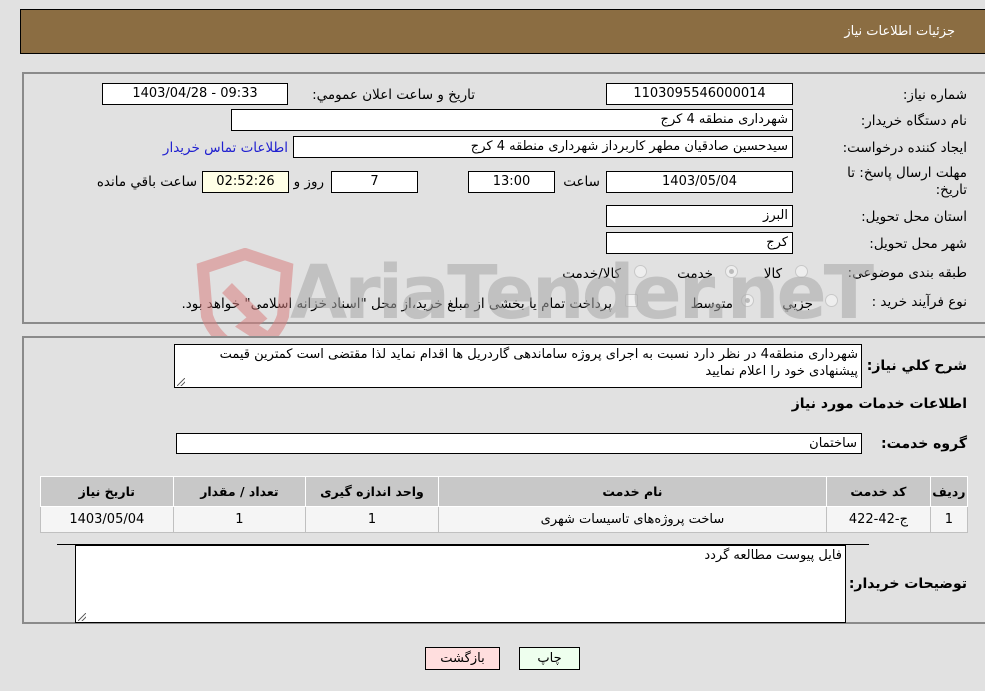  What do you see at coordinates (711, 304) in the screenshot?
I see `process-option-medium: متوسط` at bounding box center [711, 304].